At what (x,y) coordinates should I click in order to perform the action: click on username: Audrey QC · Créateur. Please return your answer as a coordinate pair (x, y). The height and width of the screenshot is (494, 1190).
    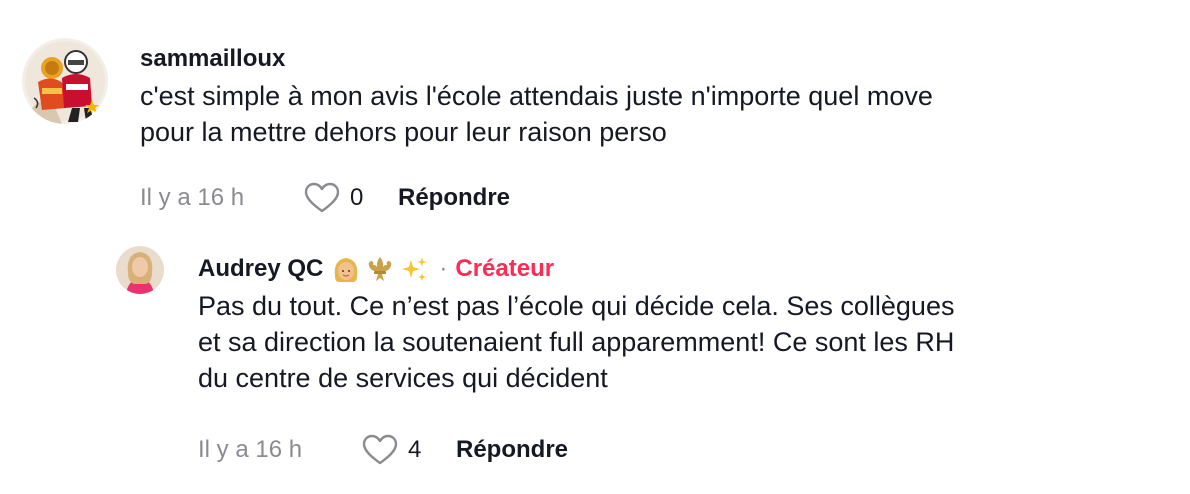
    Looking at the image, I should click on (678, 269).